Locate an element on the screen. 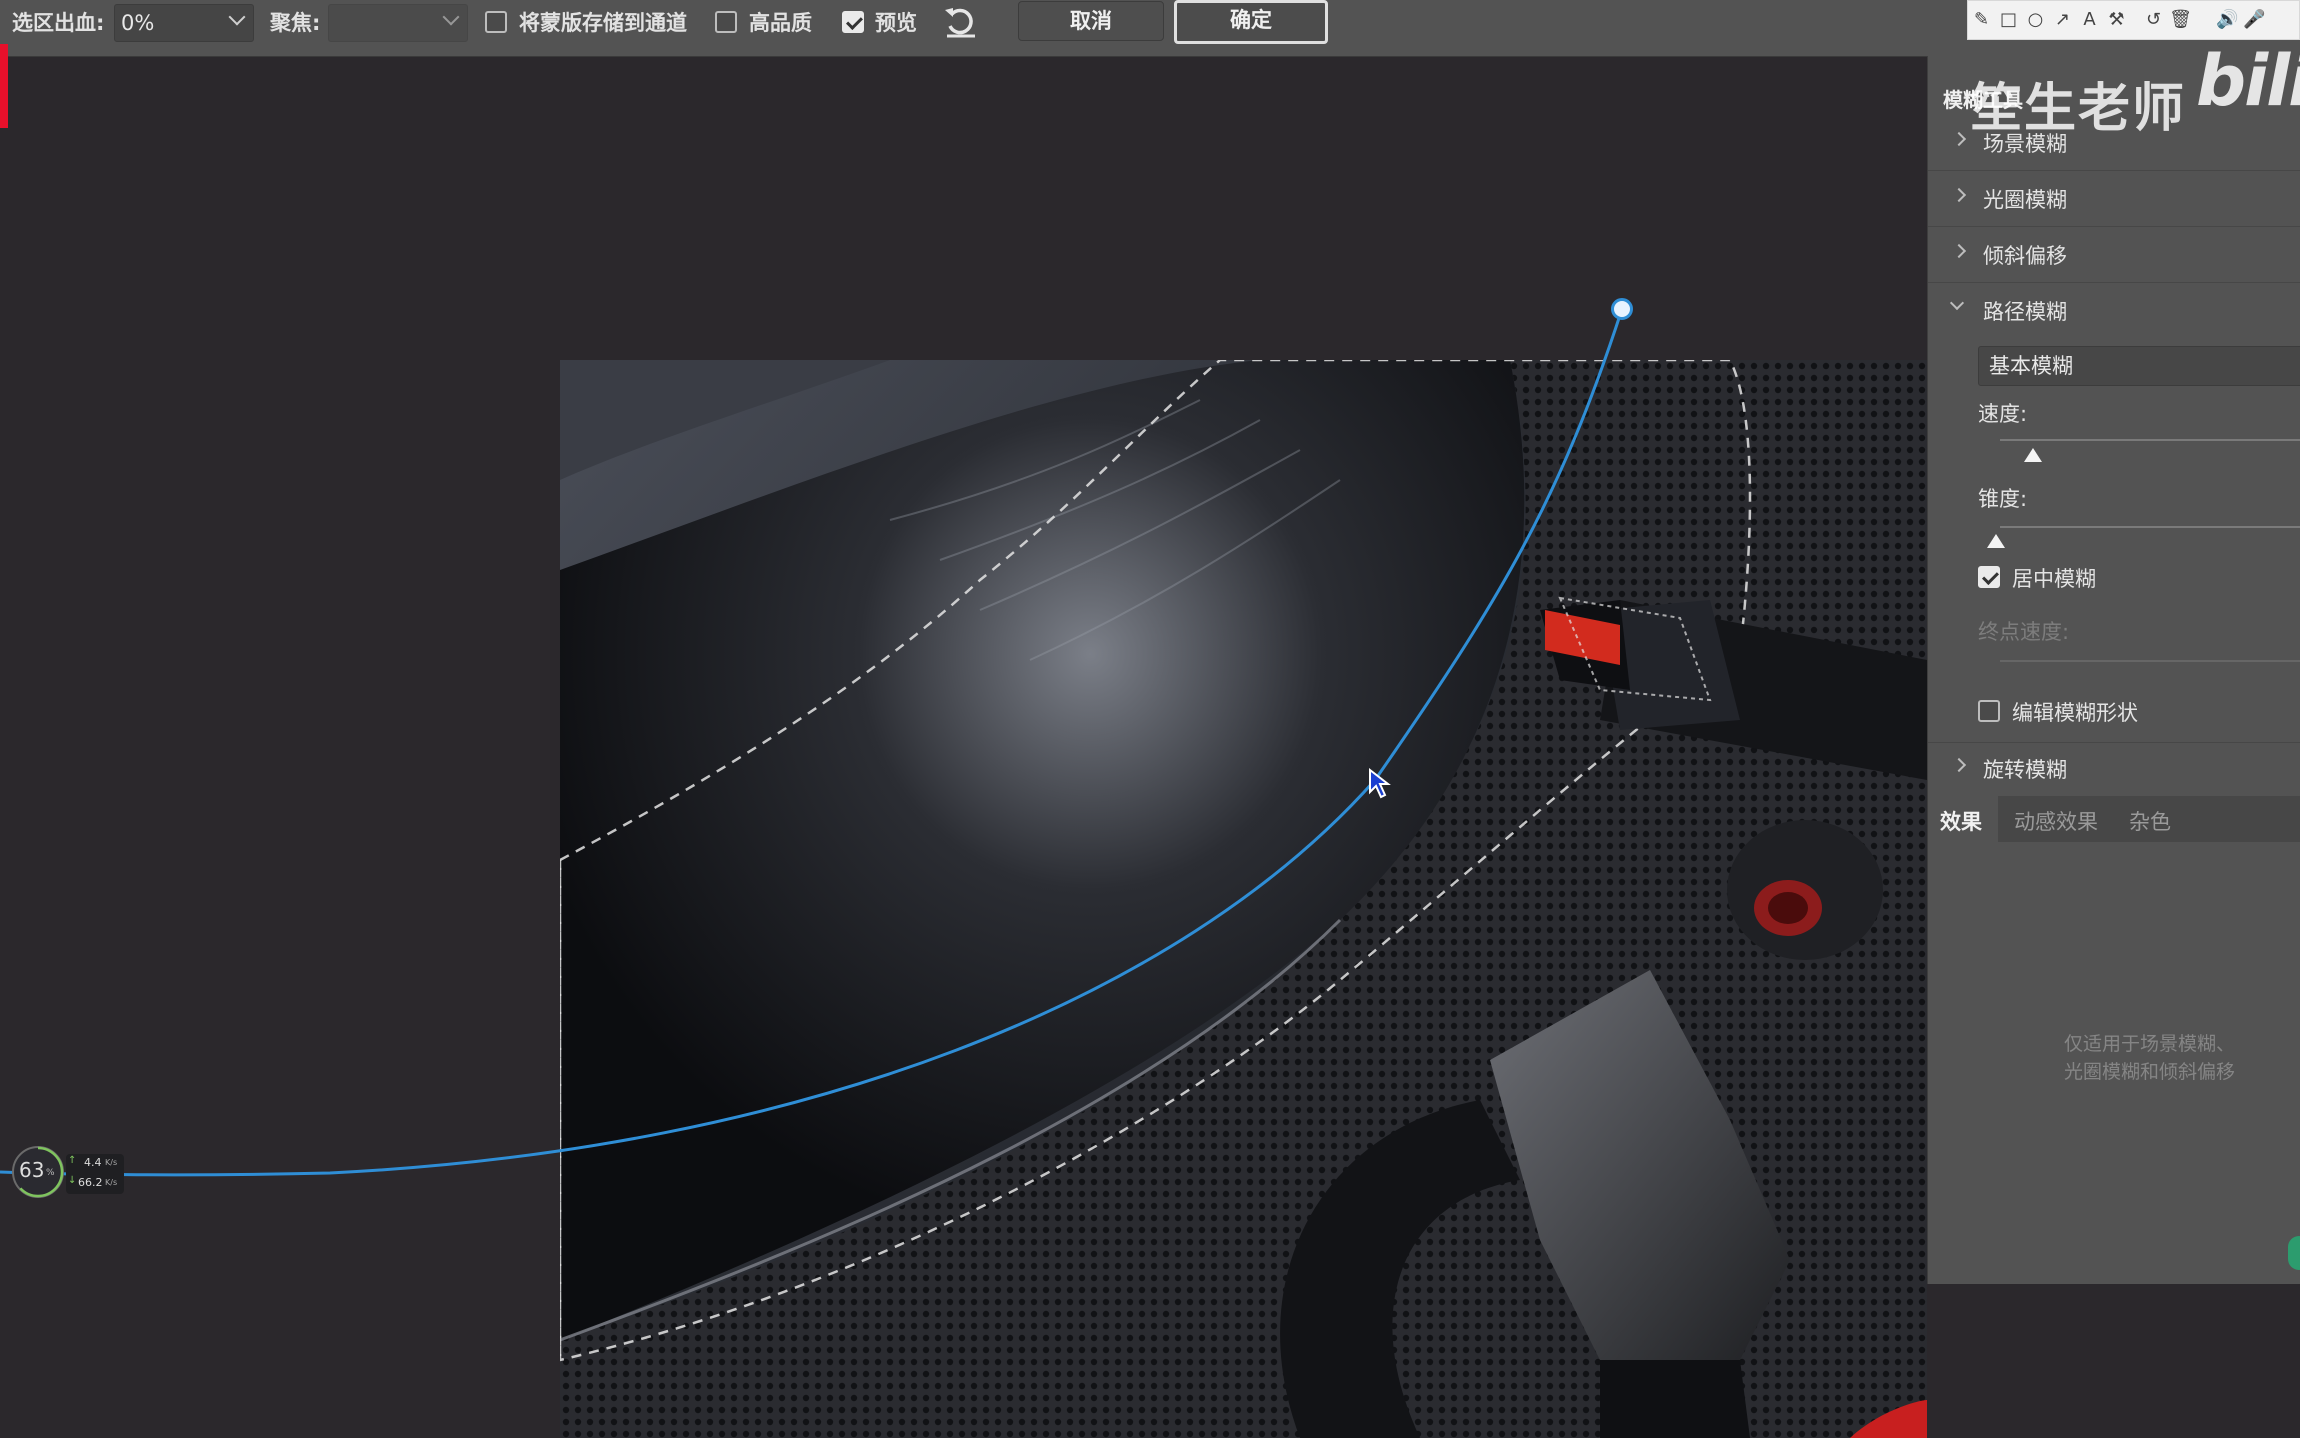  speed-slider-track is located at coordinates (2150, 440).